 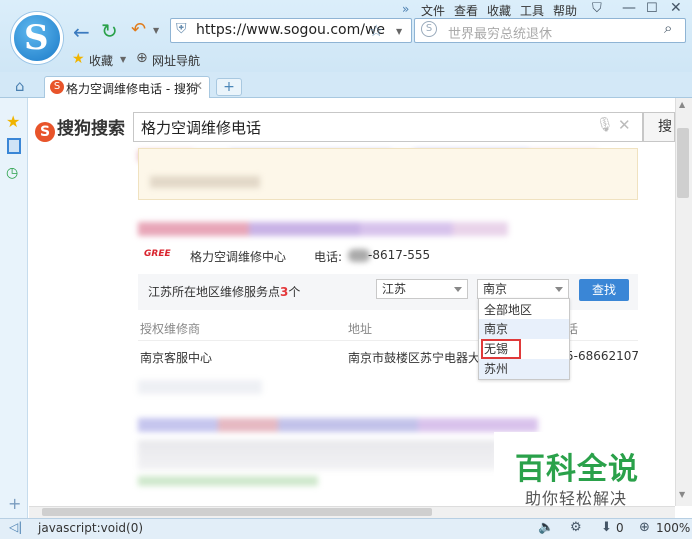 I want to click on tab-close-icon: ✕, so click(x=198, y=86).